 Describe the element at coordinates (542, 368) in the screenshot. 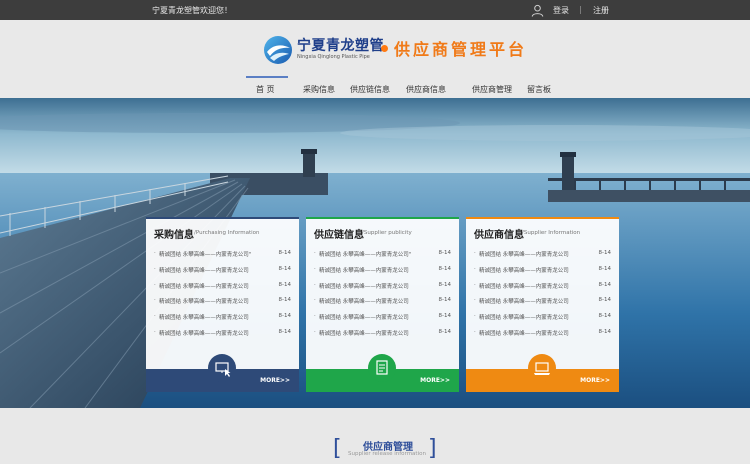

I see `laptop-icon` at that location.